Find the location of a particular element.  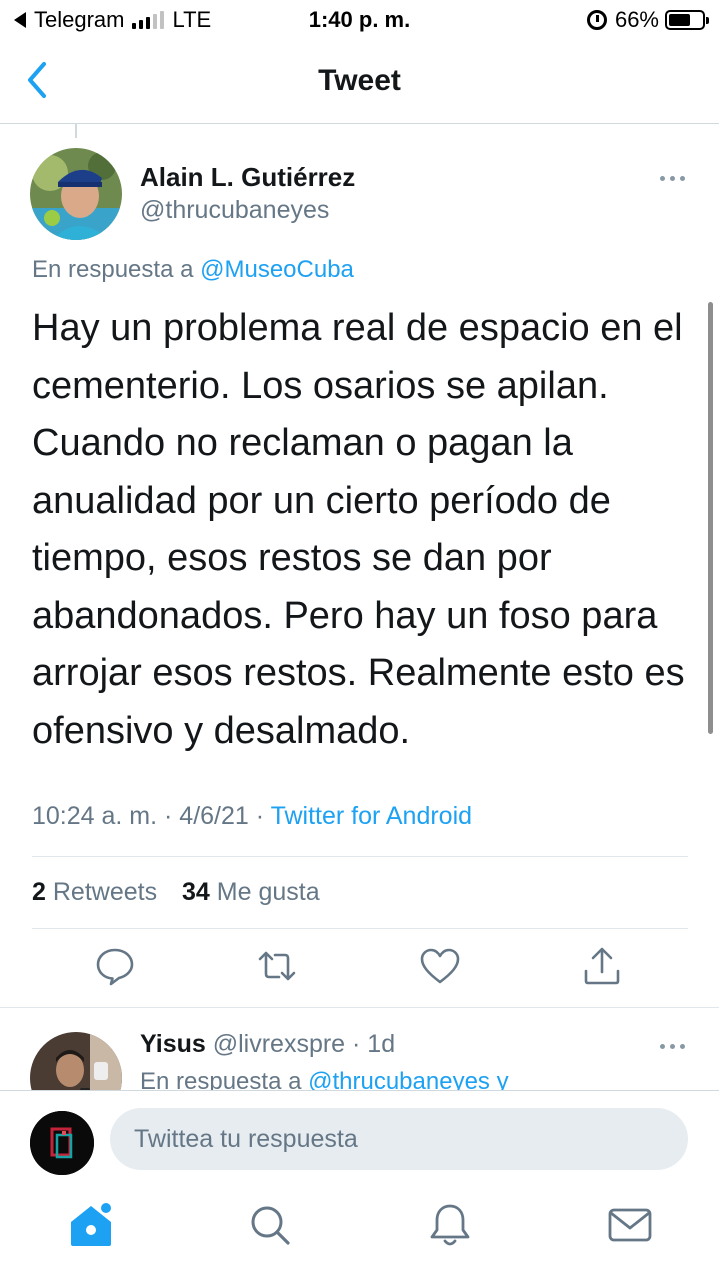

battery-level is located at coordinates (680, 20).